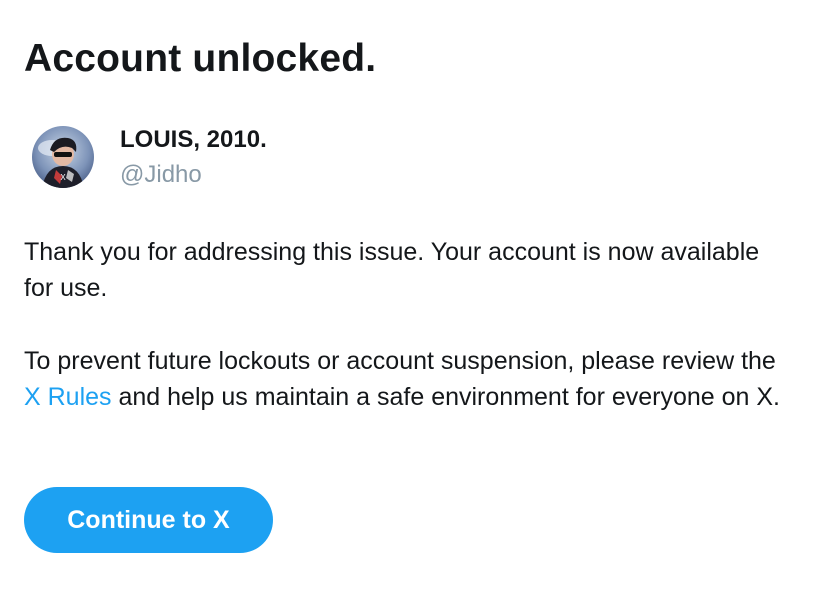 This screenshot has height=598, width=828. Describe the element at coordinates (193, 139) in the screenshot. I see `display-name: LOUIS, 2010.` at that location.